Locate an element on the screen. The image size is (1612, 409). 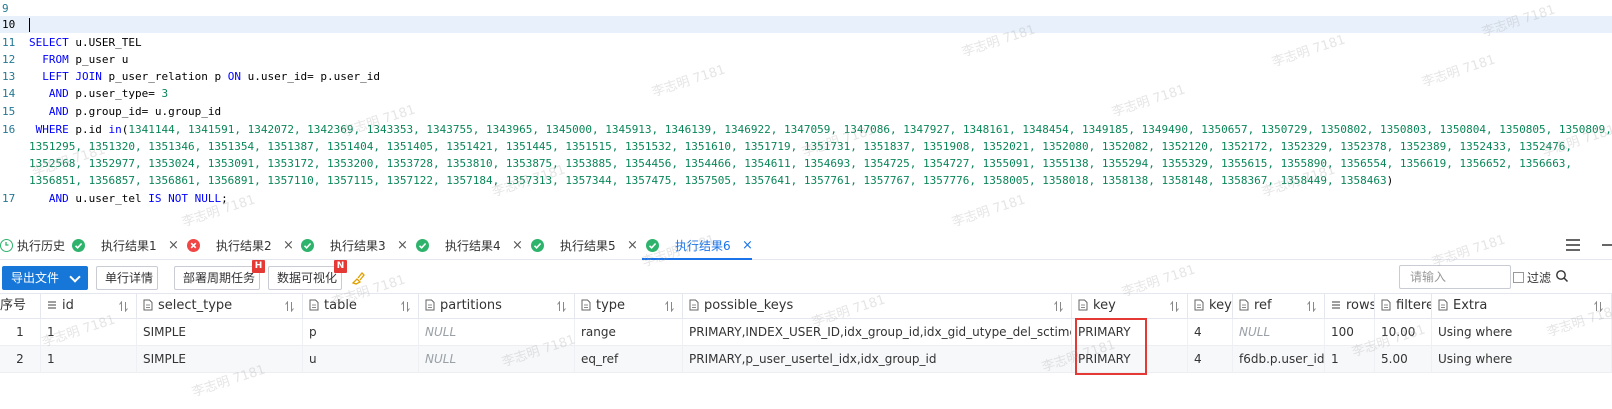
active-tab-indicator is located at coordinates (697, 259).